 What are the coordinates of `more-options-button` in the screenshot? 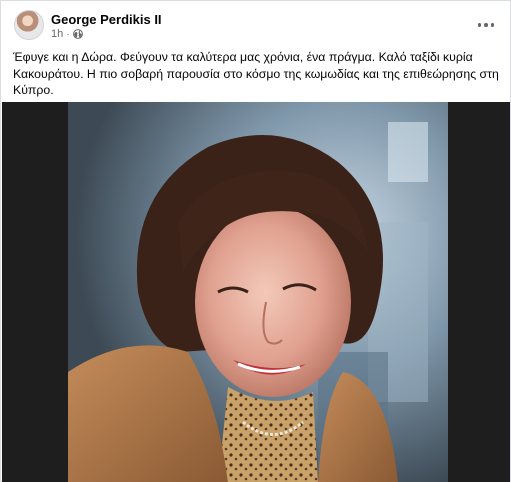 It's located at (486, 25).